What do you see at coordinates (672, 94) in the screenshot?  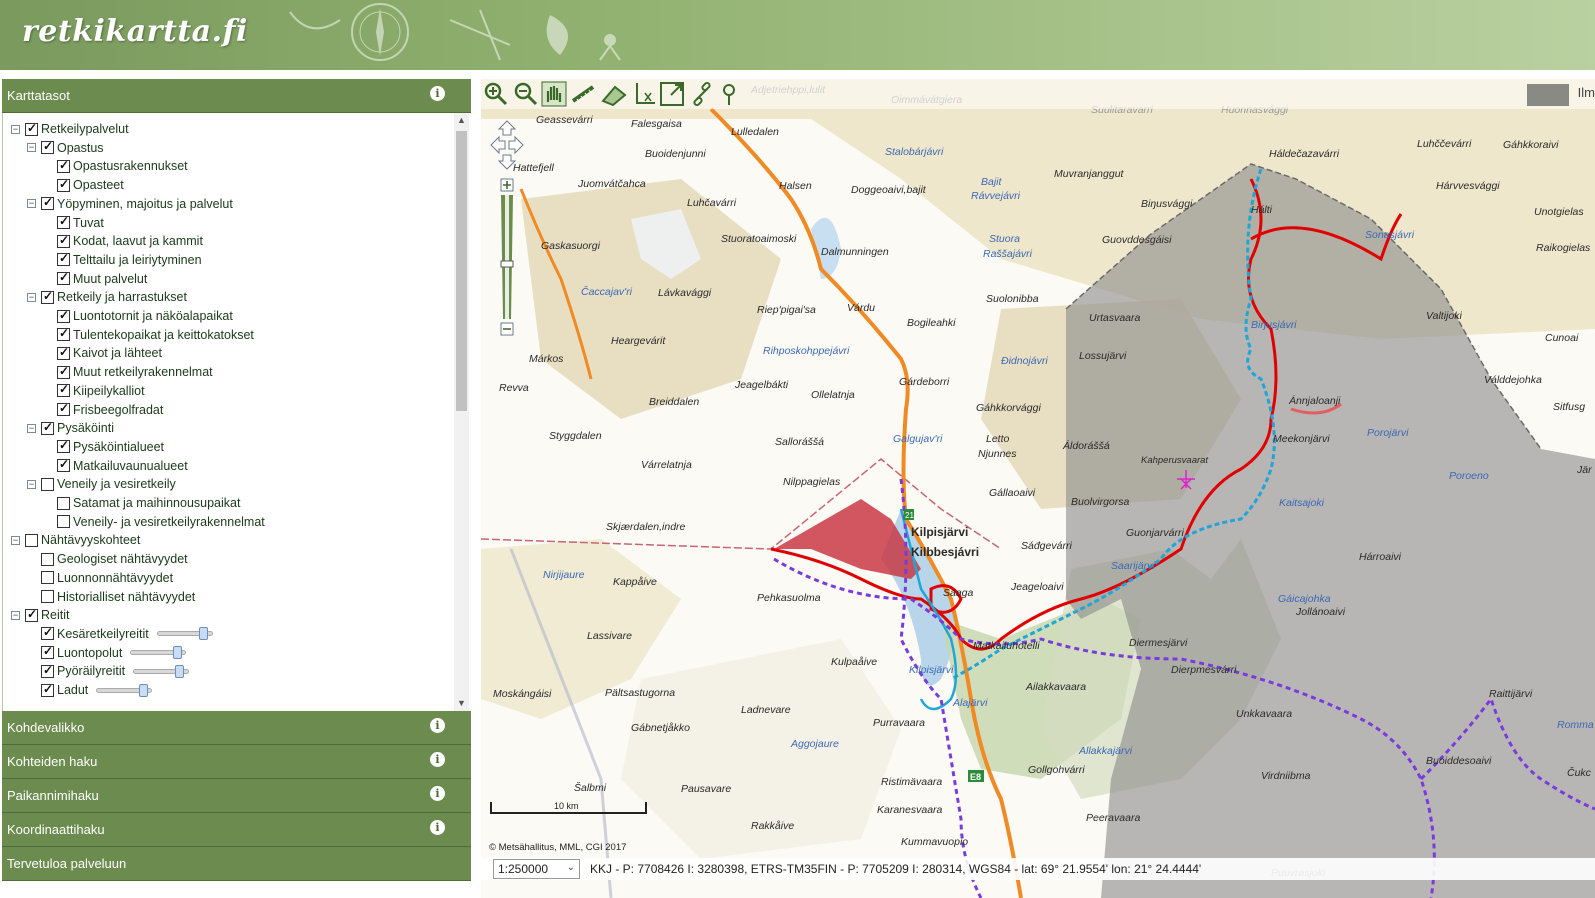 I see `fullscreen-icon` at bounding box center [672, 94].